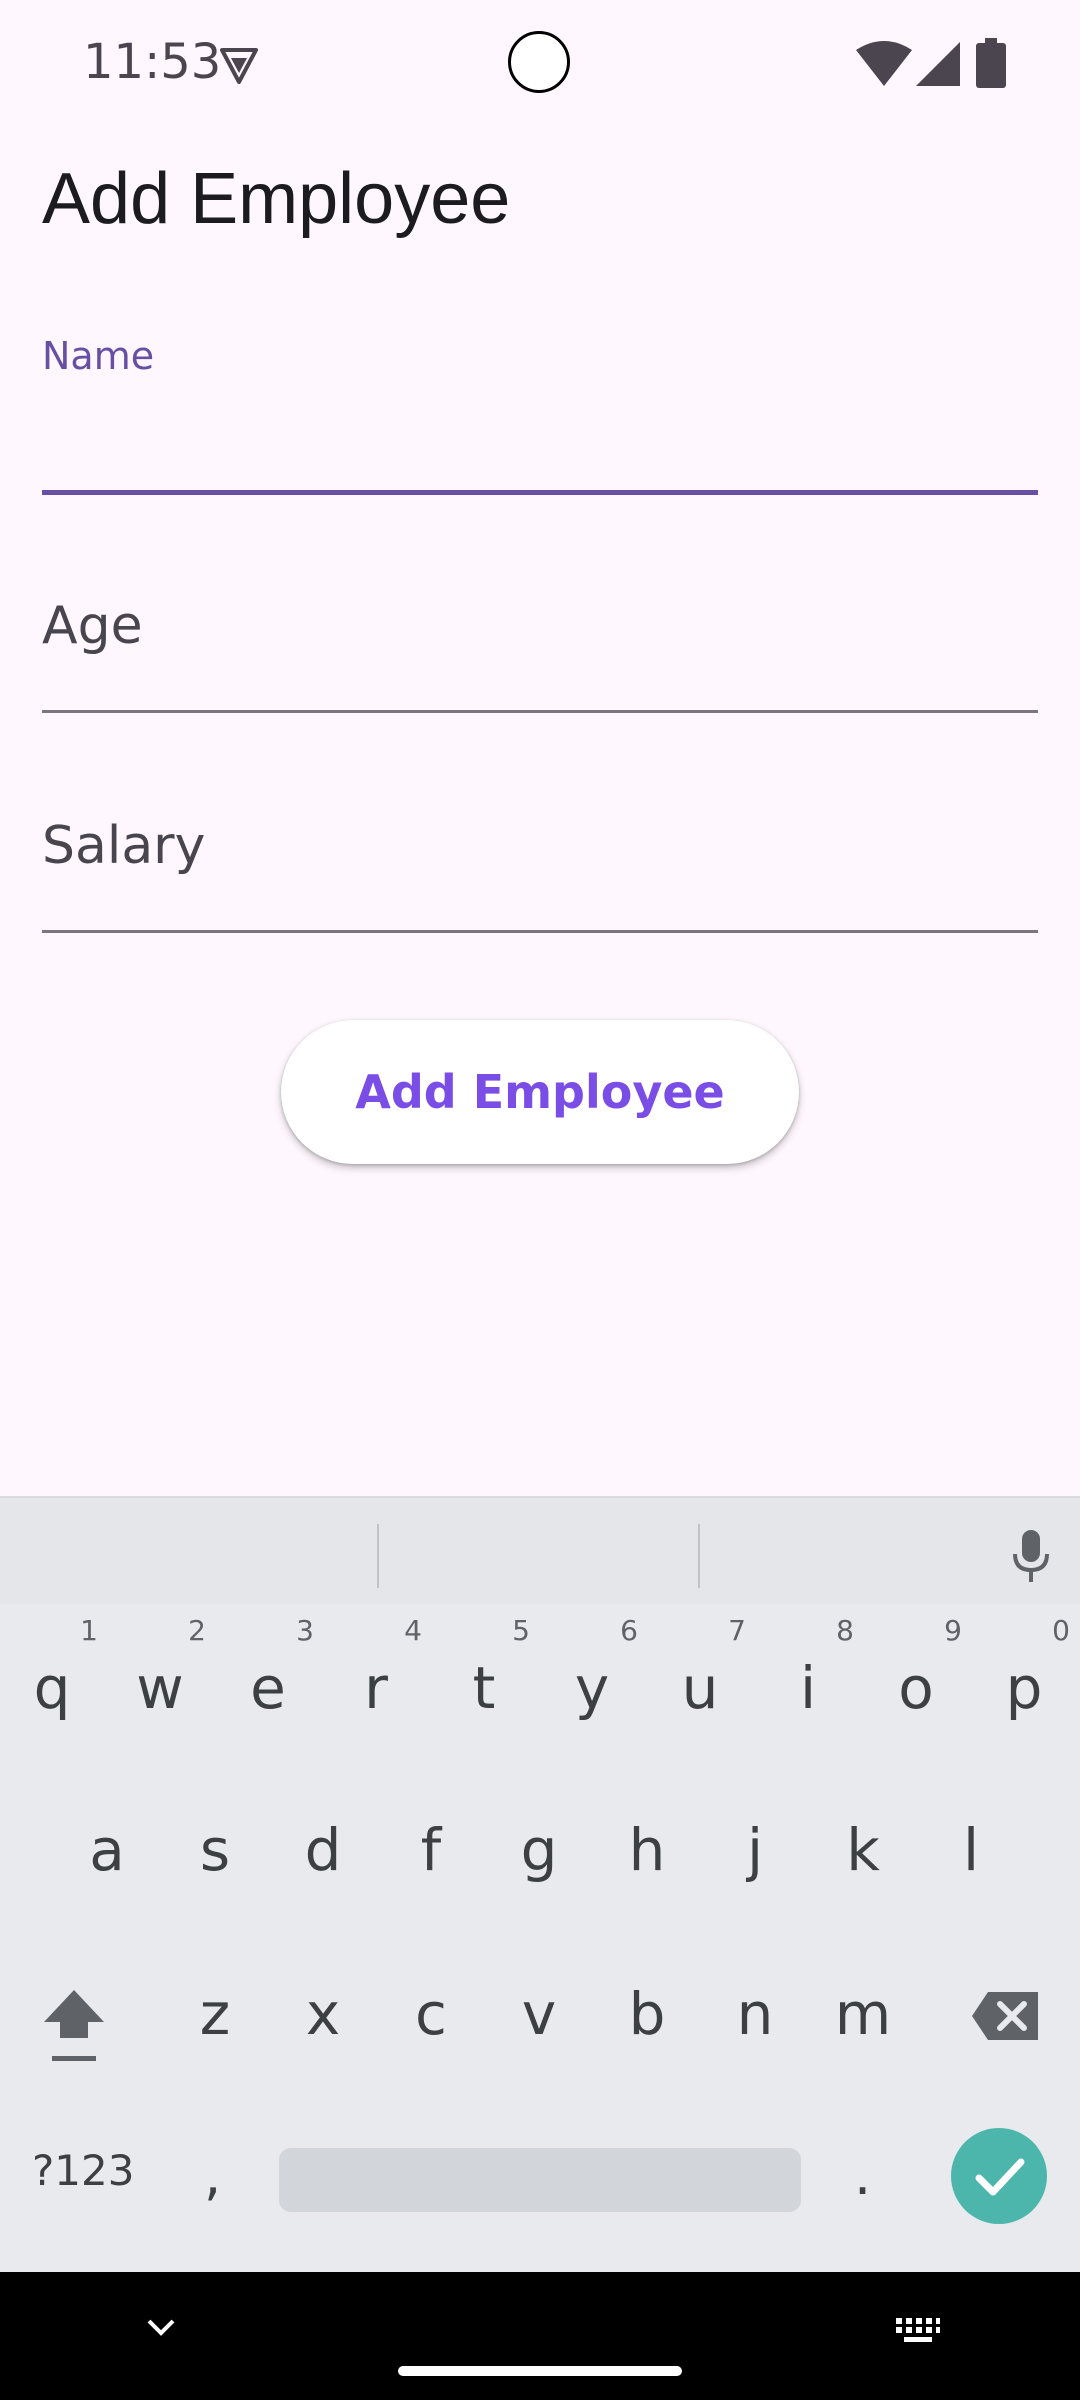  Describe the element at coordinates (916, 1688) in the screenshot. I see `key-o: o` at that location.